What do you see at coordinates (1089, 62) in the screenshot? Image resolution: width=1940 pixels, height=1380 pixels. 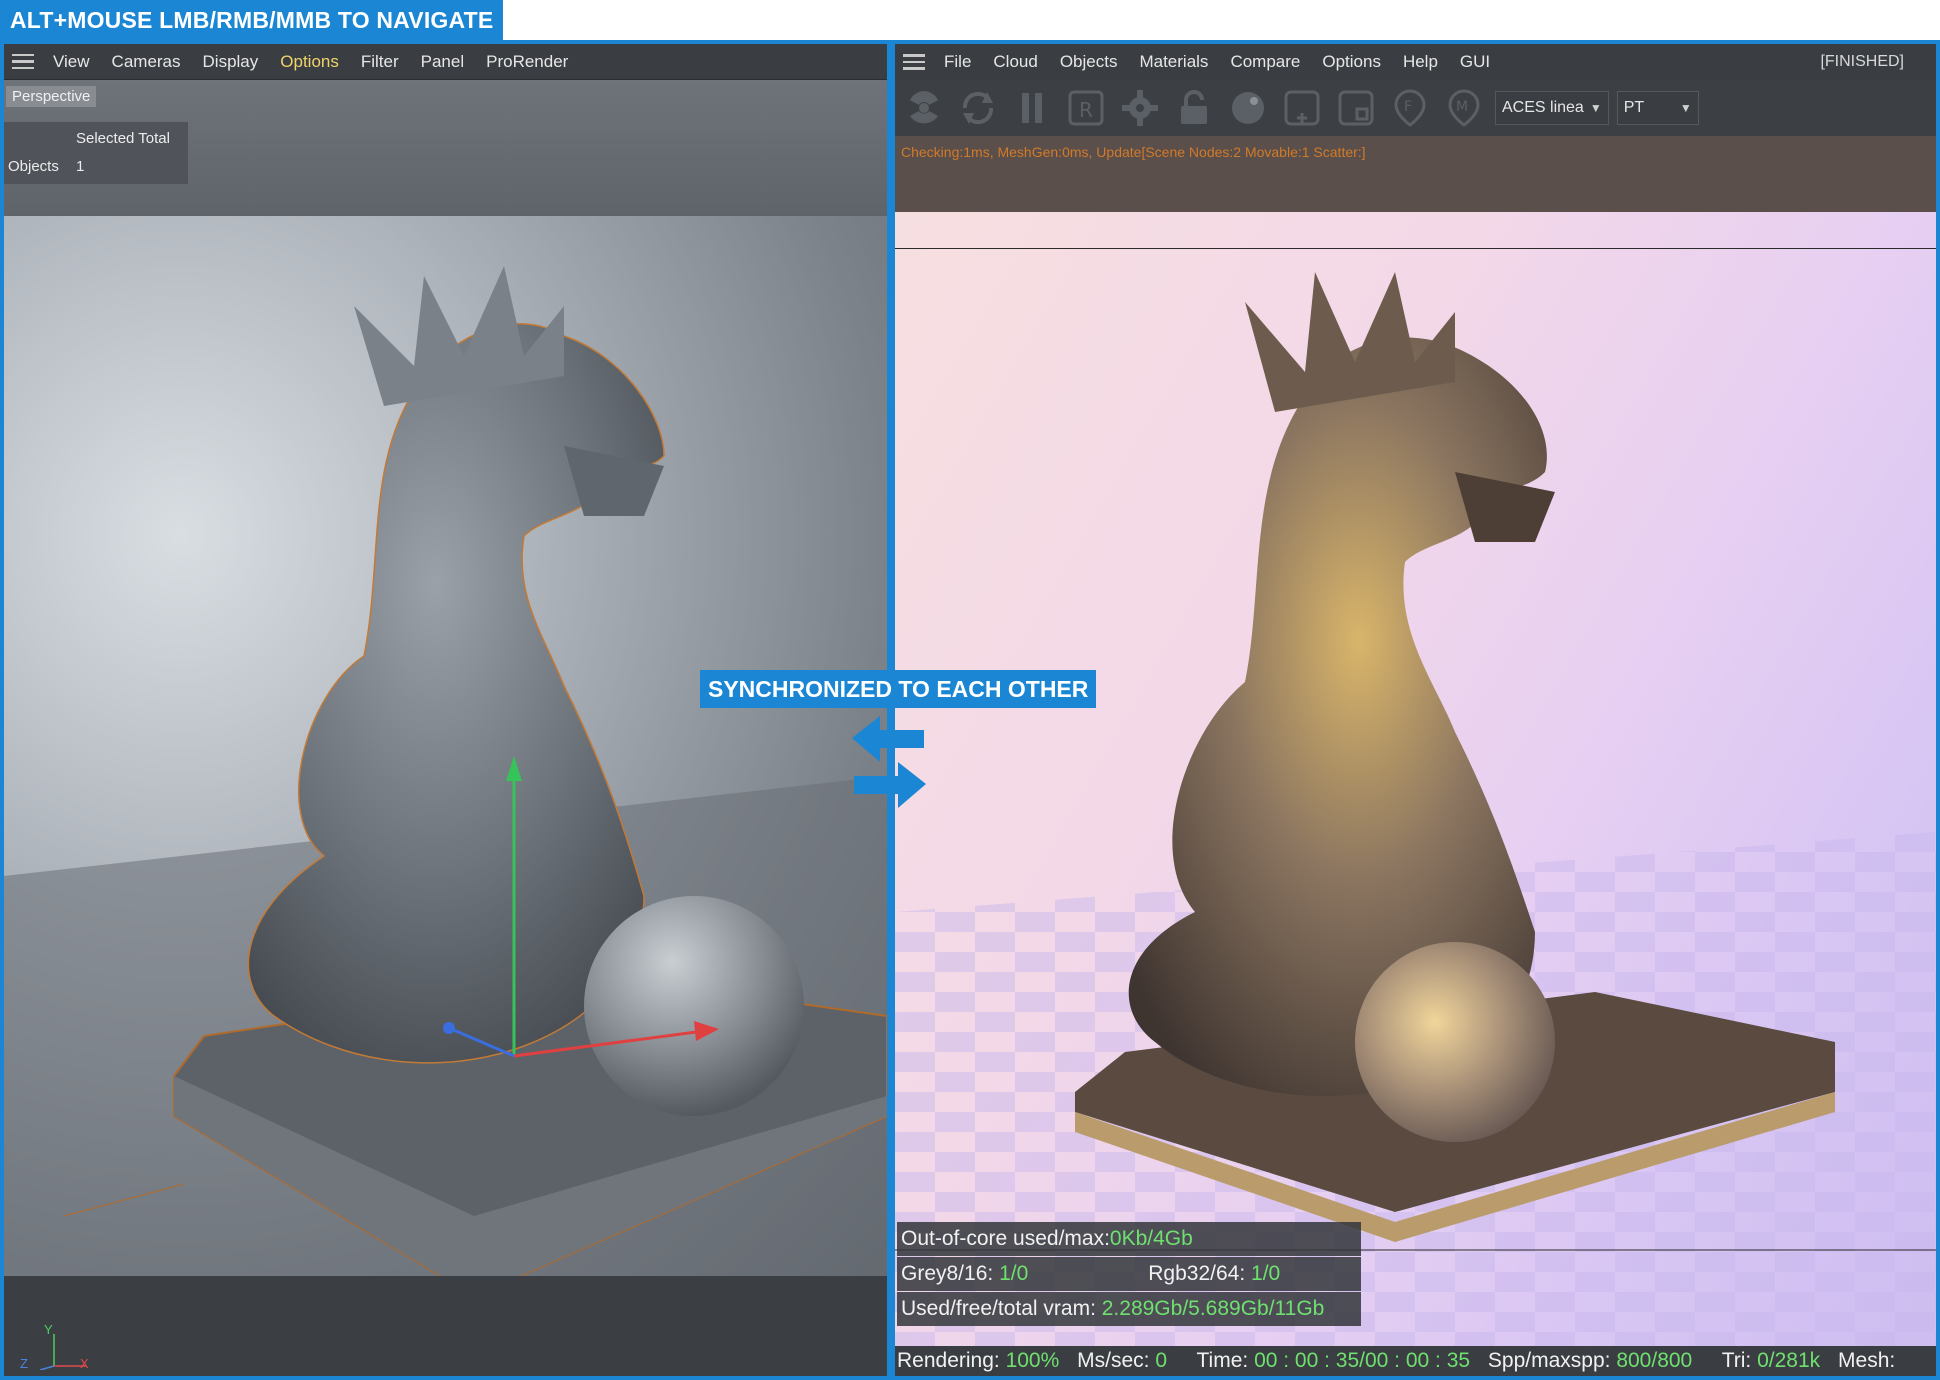 I see `menu-objects: Objects` at bounding box center [1089, 62].